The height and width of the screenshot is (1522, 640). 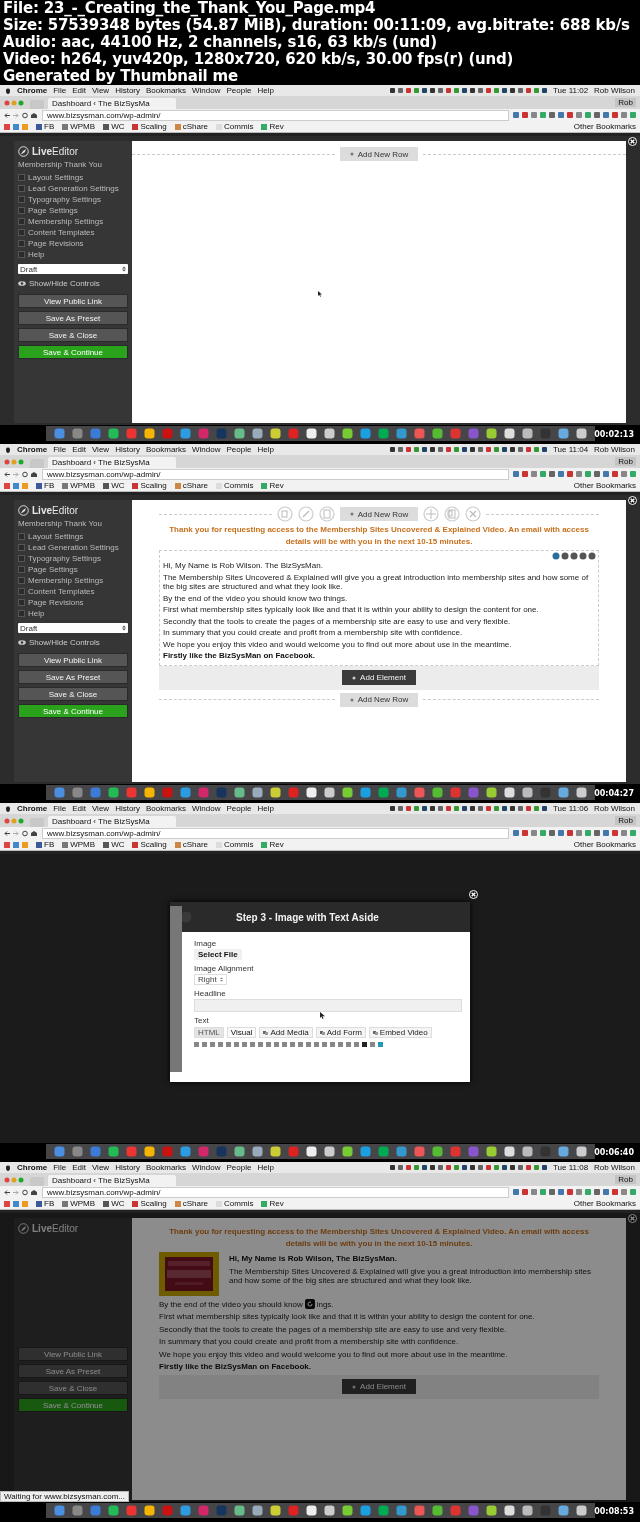 What do you see at coordinates (379, 1386) in the screenshot?
I see `add-element-button: Add Element` at bounding box center [379, 1386].